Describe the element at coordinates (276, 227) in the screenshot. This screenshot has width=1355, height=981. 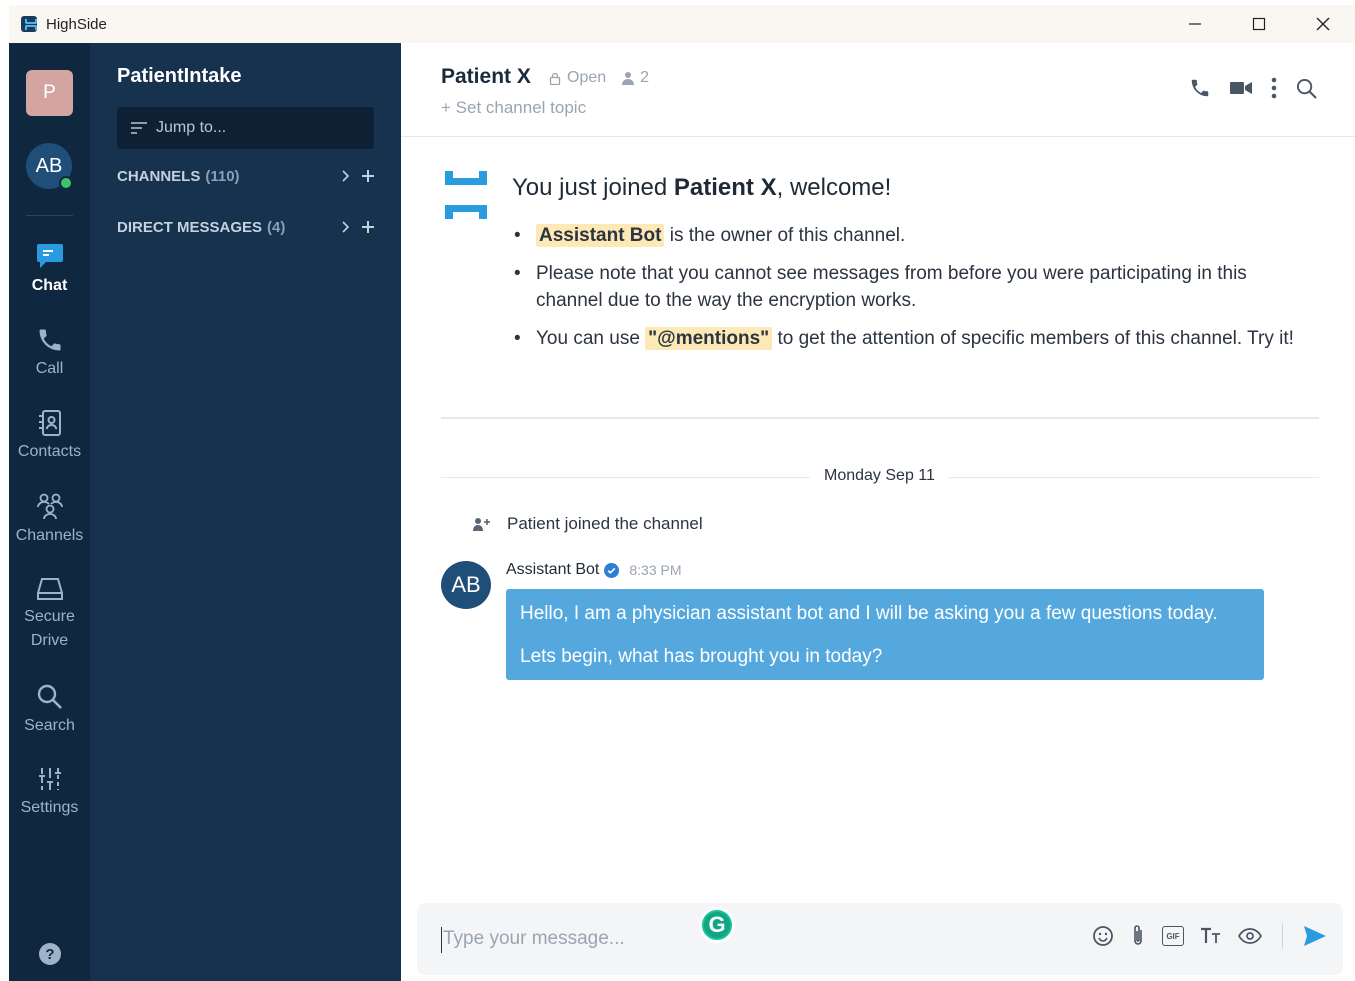
I see `dm-count: (4)` at that location.